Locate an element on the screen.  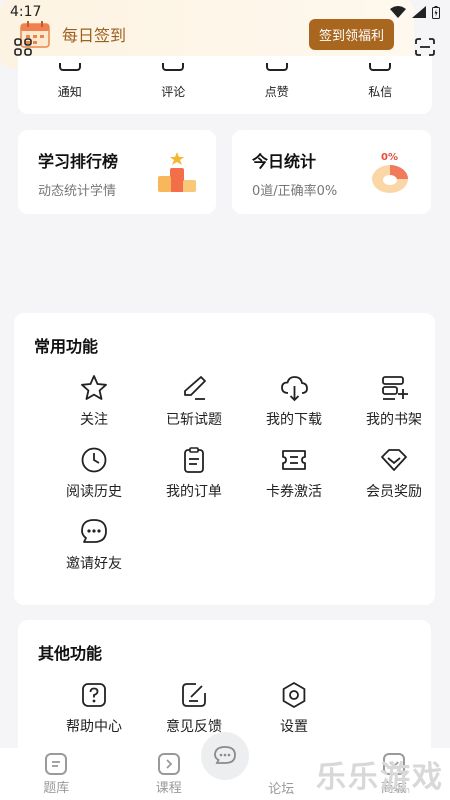
diamond-icon is located at coordinates (394, 460).